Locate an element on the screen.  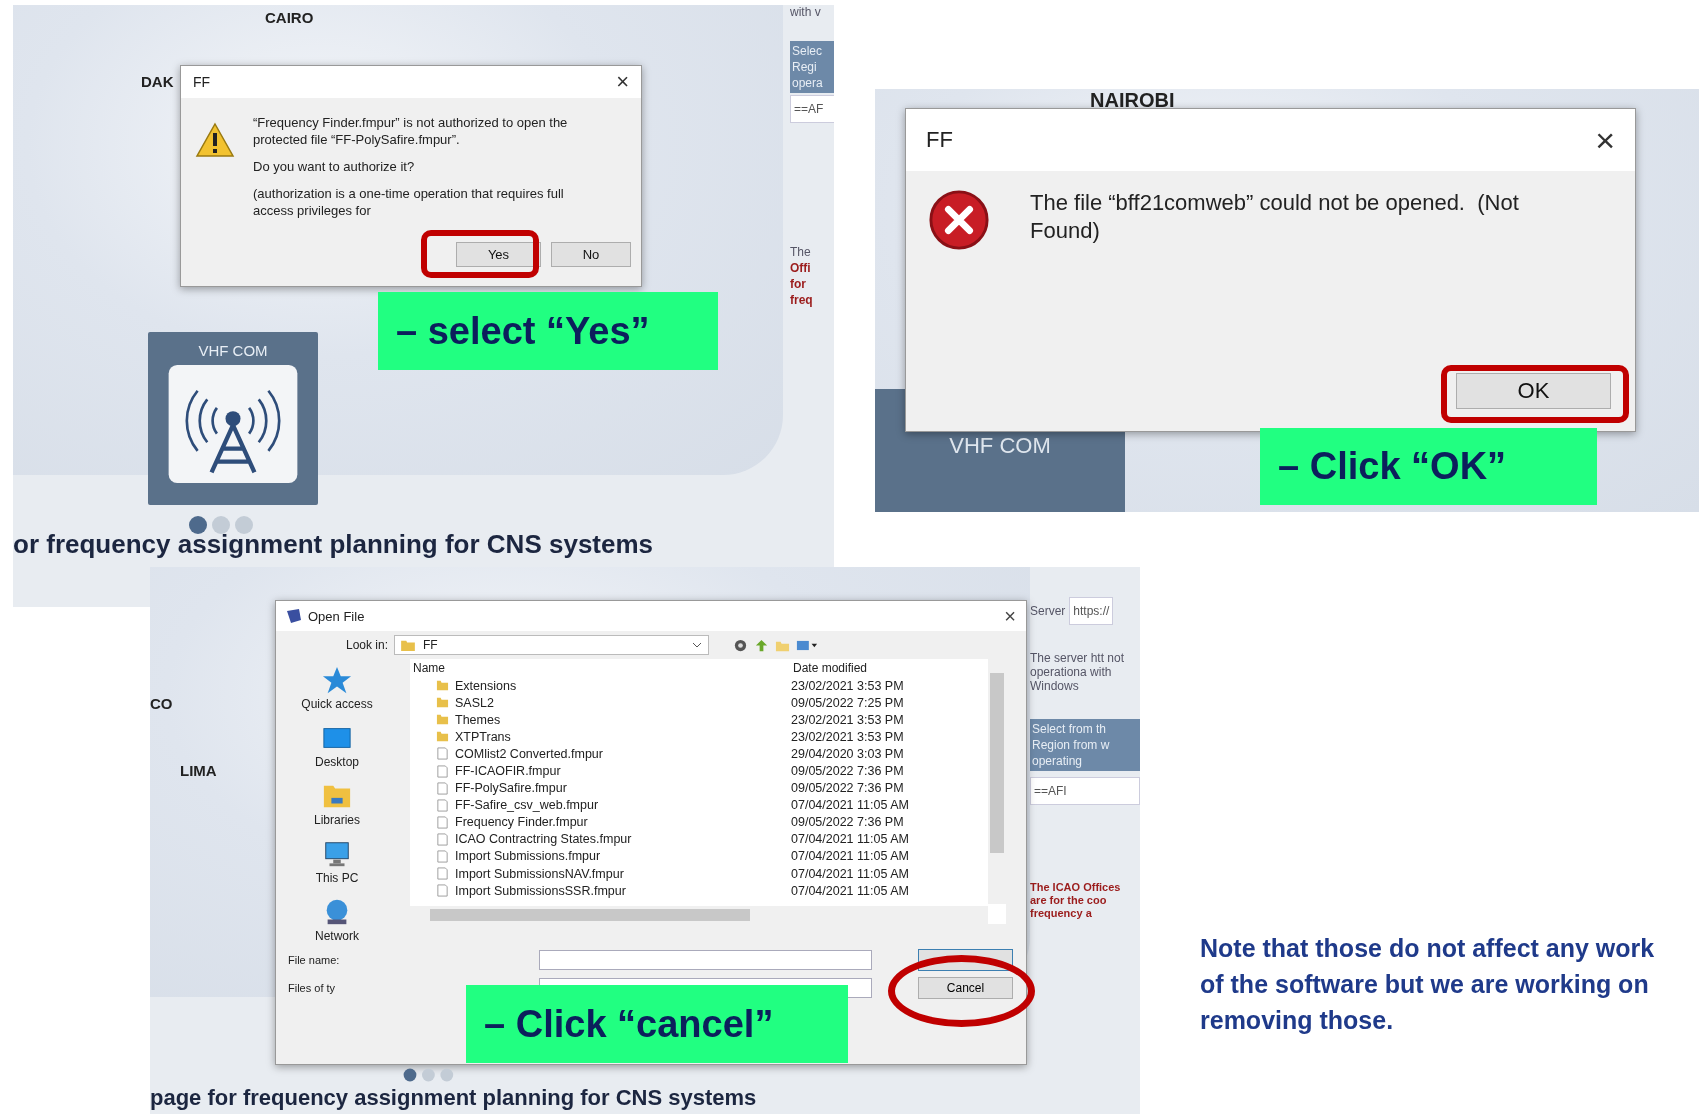
places-item: Network is located at coordinates (337, 920).